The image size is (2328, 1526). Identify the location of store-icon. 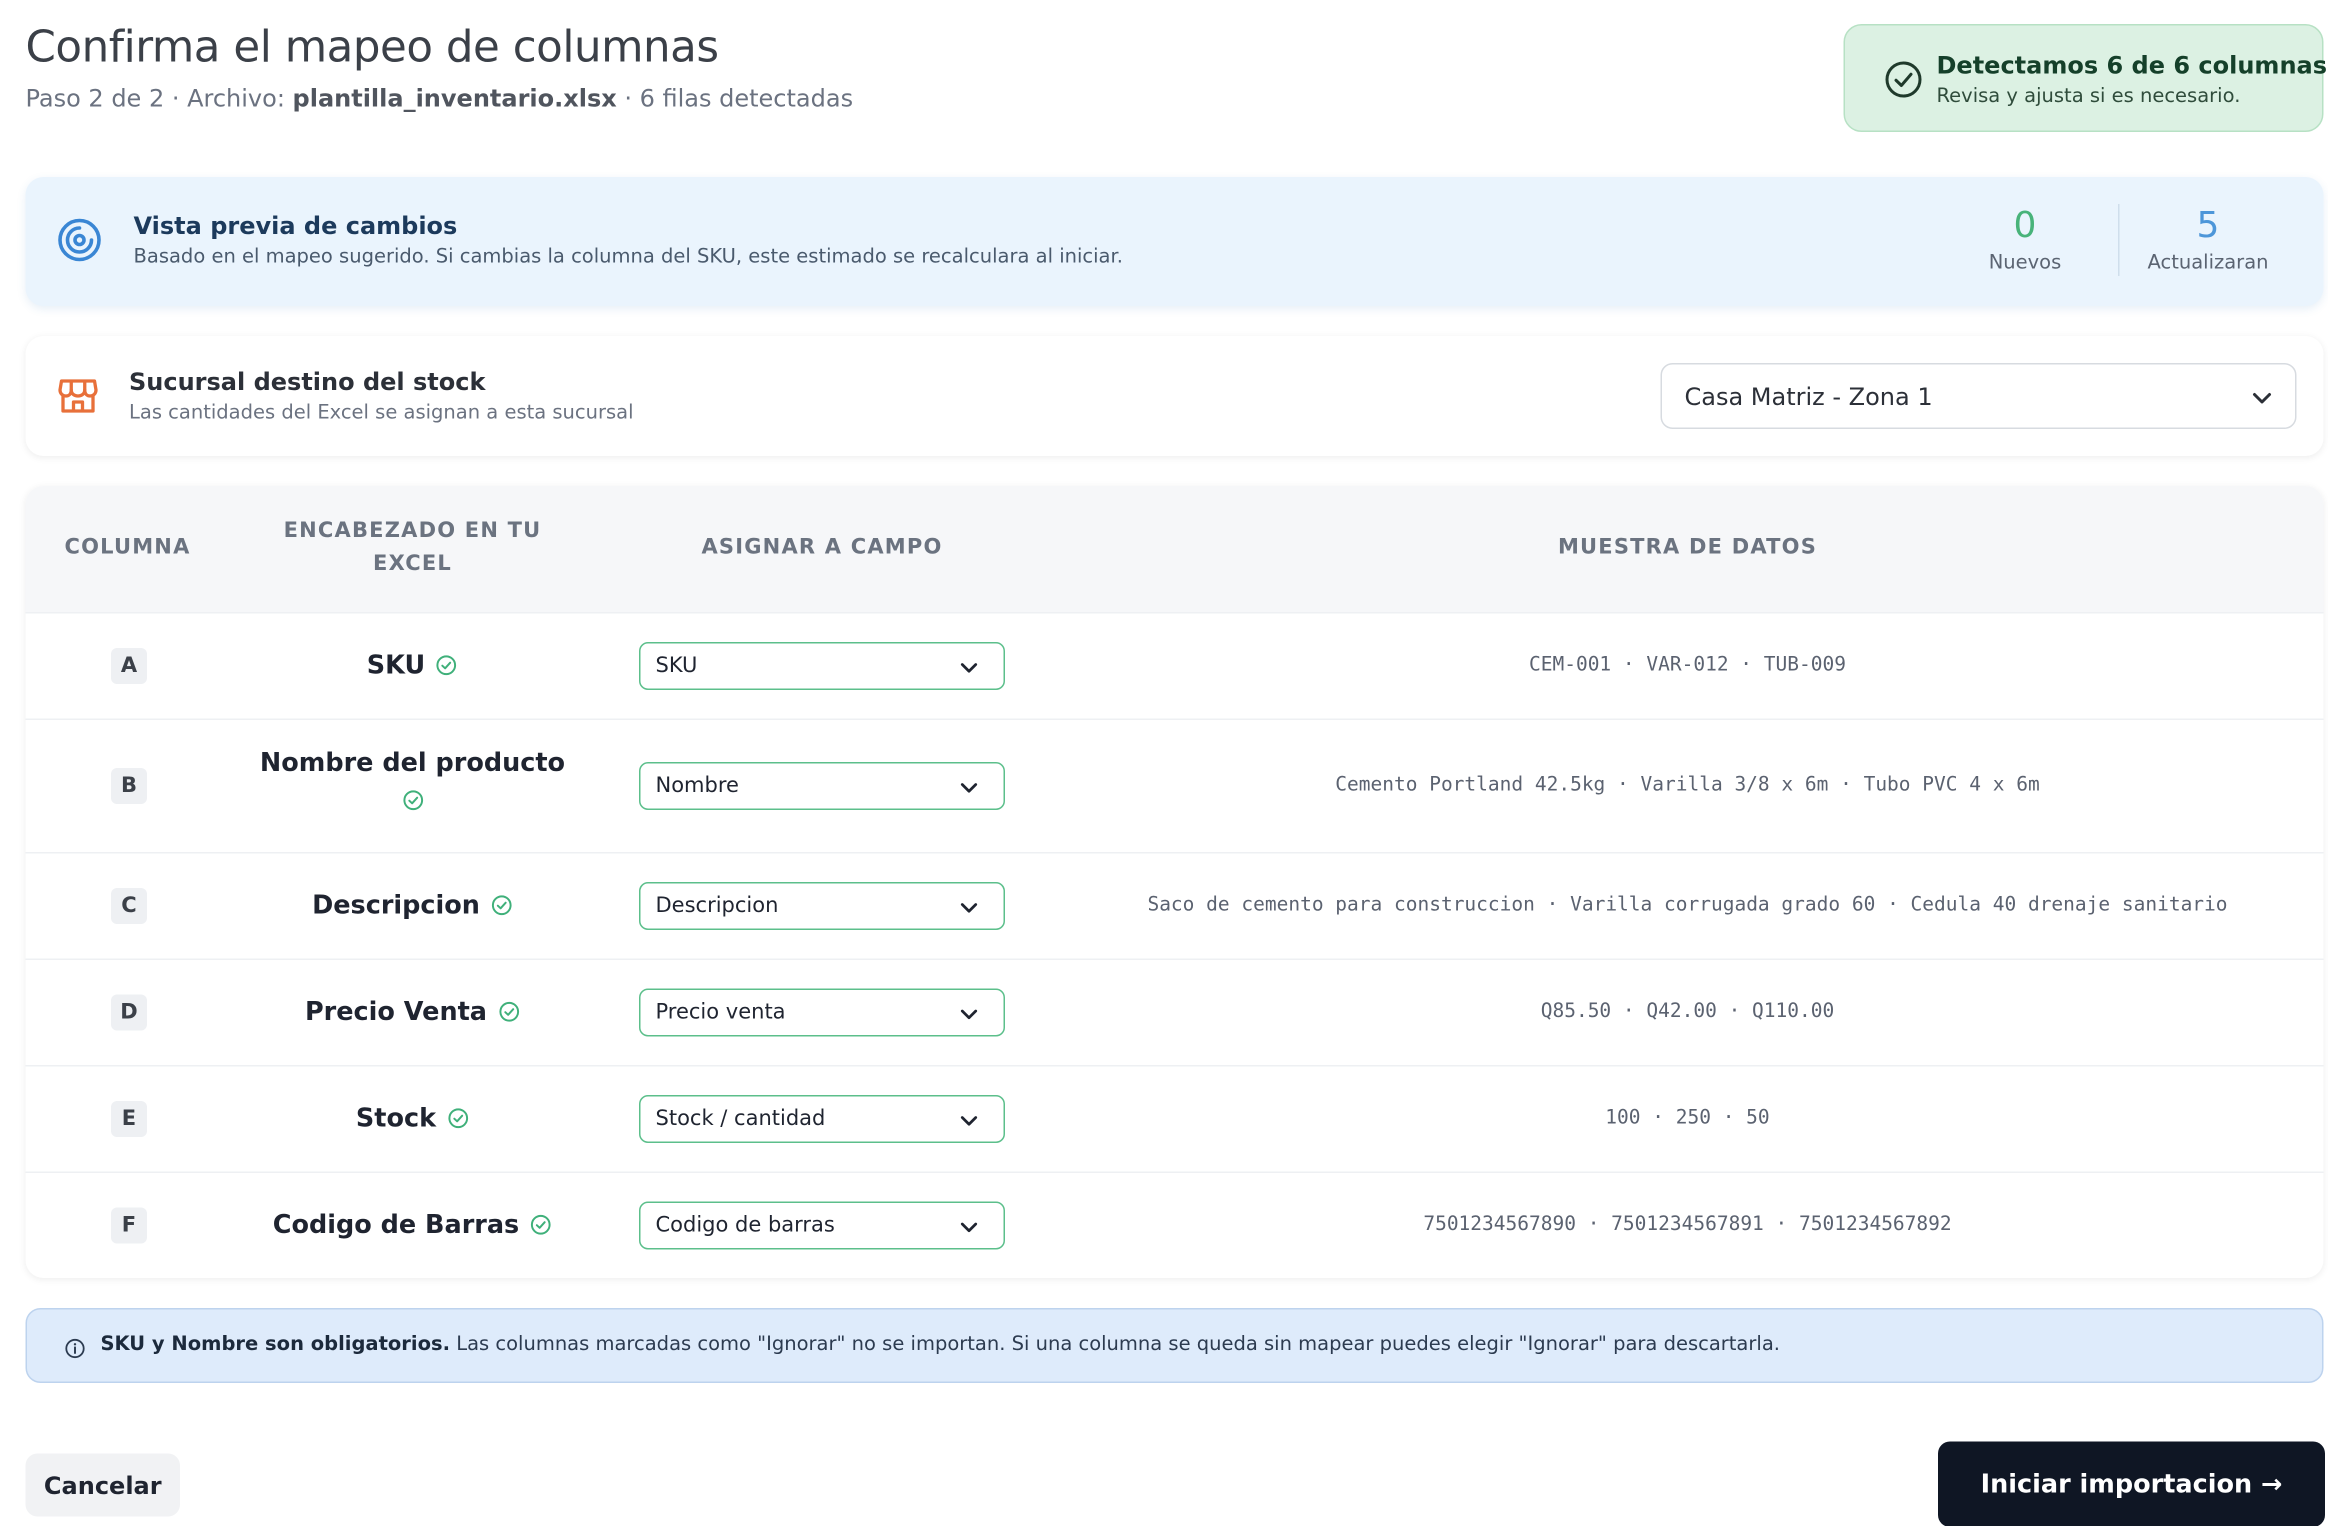
(78, 396).